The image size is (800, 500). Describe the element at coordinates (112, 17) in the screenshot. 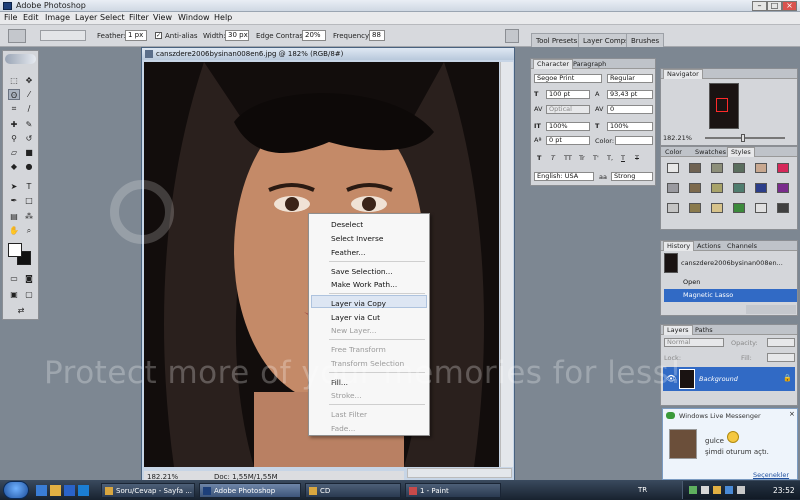

I see `menu-select: Select` at that location.